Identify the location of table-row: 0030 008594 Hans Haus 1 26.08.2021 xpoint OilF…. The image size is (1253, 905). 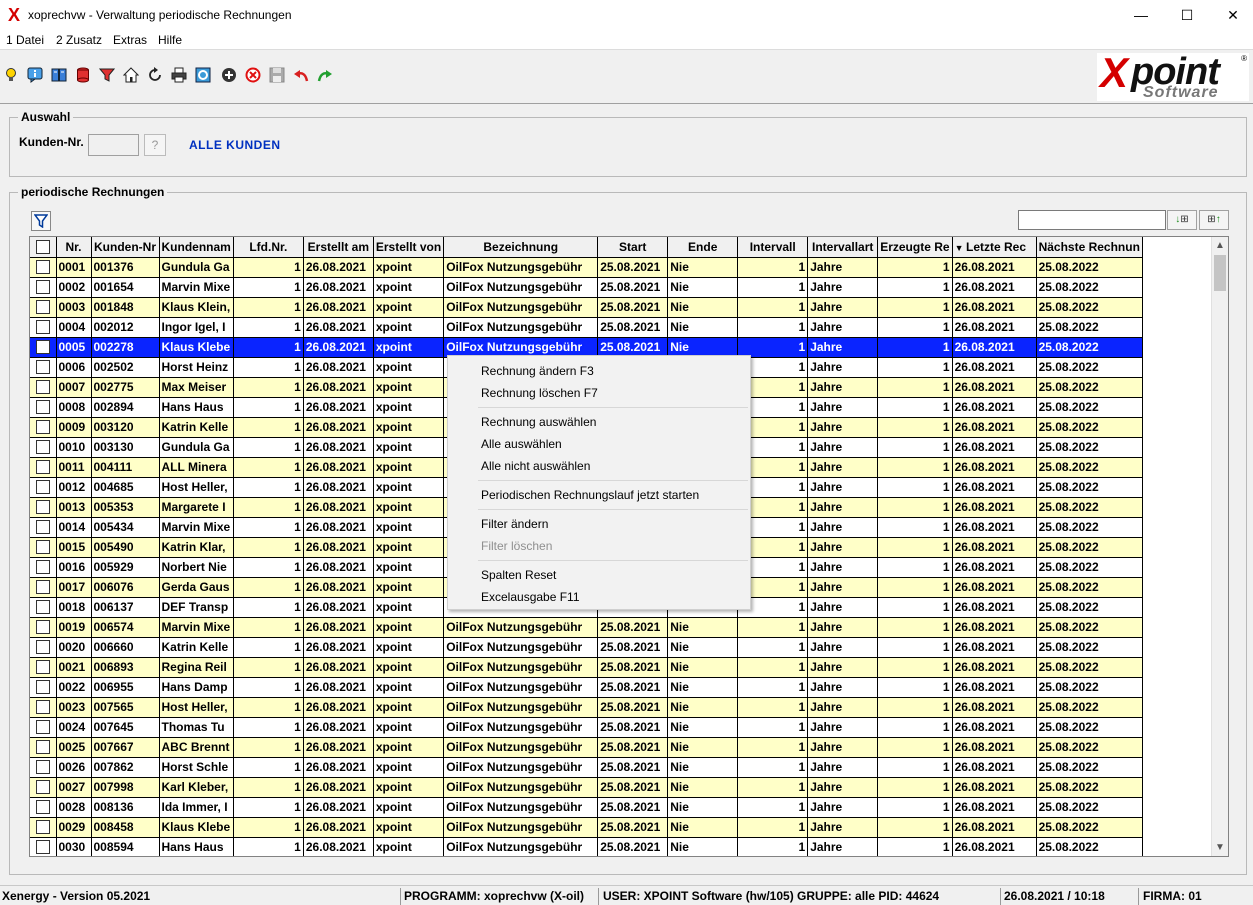
(586, 846).